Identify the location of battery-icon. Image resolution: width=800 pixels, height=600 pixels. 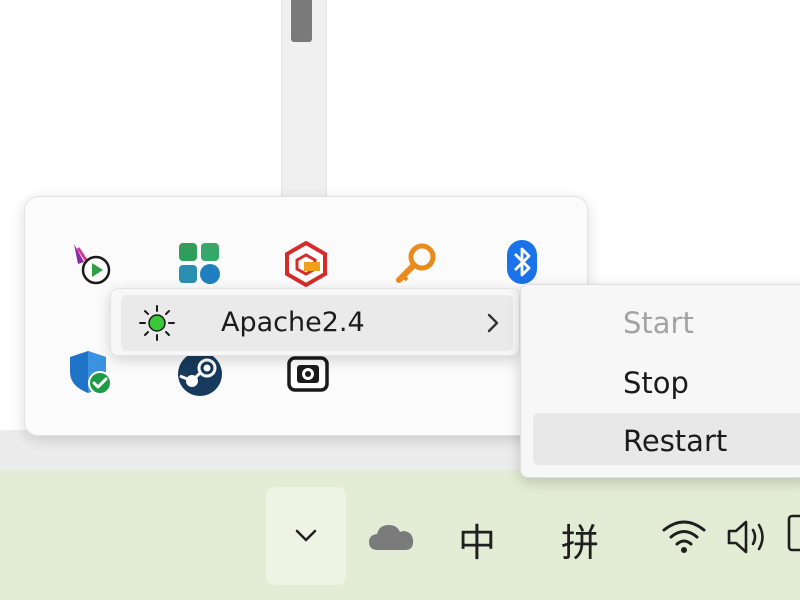
(793, 534).